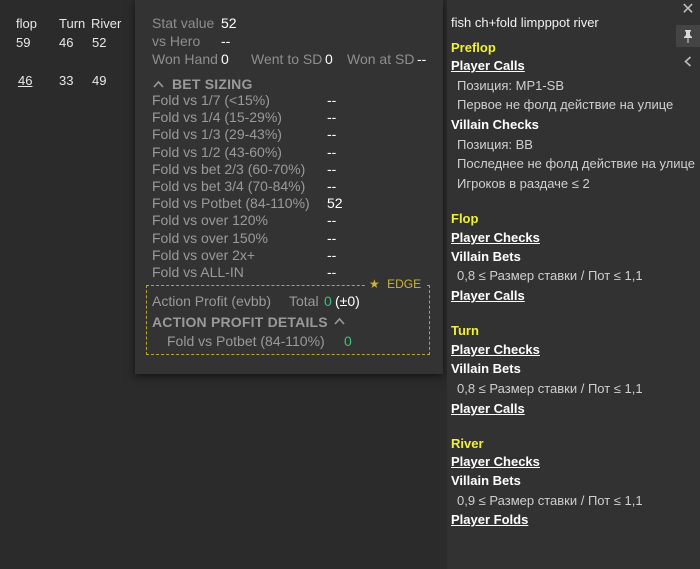  What do you see at coordinates (99, 80) in the screenshot?
I see `stat-cell: 49` at bounding box center [99, 80].